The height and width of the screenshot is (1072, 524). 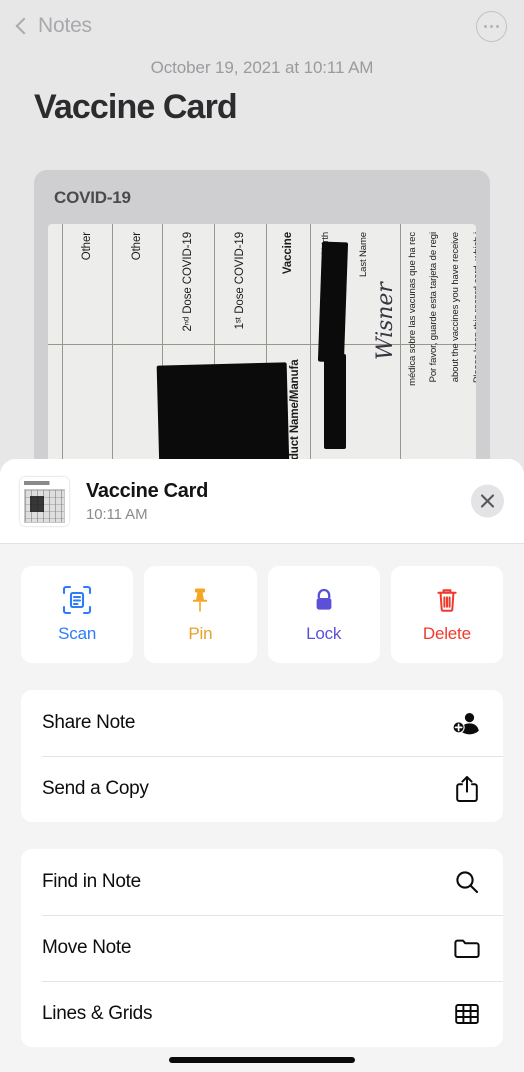 What do you see at coordinates (24, 26) in the screenshot?
I see `chevron-left-icon` at bounding box center [24, 26].